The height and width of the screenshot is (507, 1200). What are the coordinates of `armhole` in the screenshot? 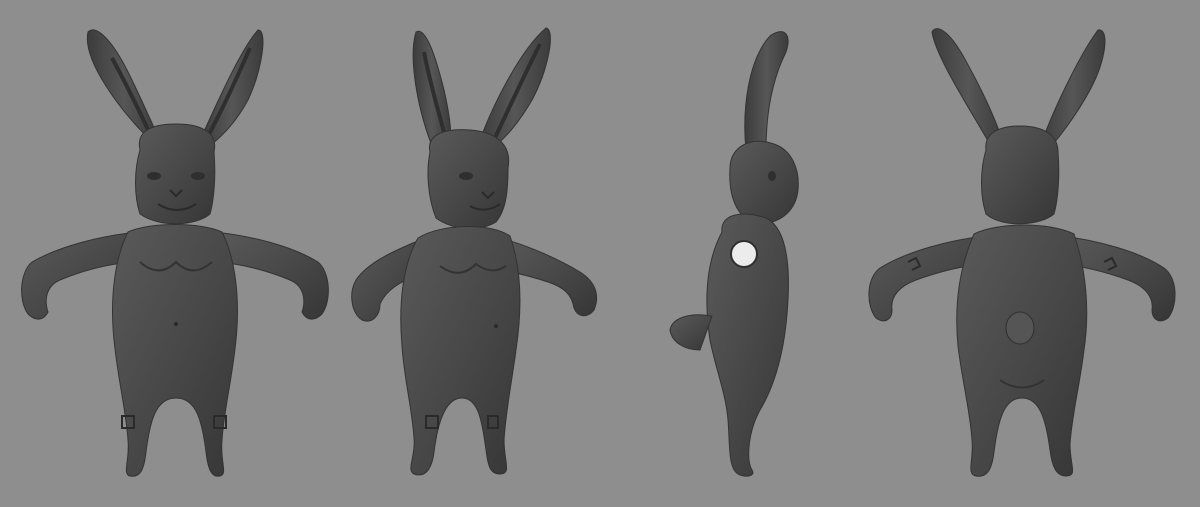 It's located at (744, 254).